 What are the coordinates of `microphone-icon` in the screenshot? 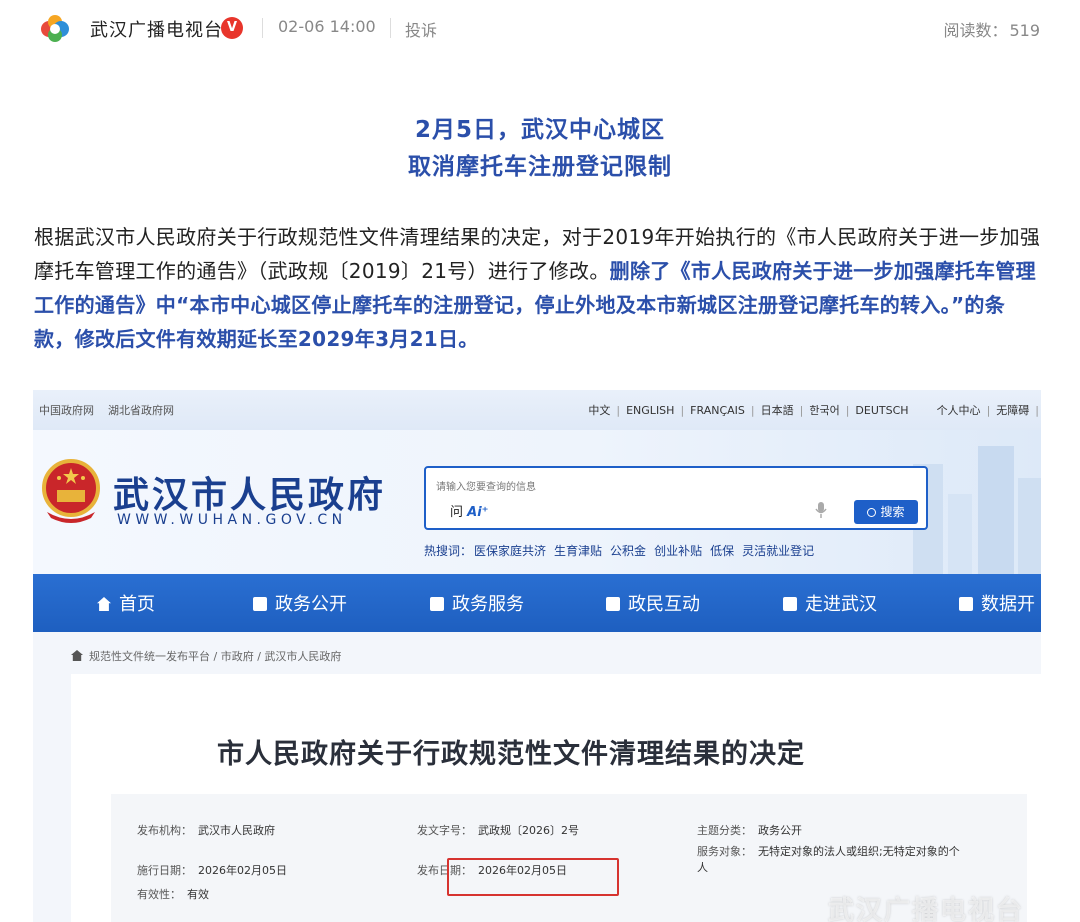 It's located at (821, 510).